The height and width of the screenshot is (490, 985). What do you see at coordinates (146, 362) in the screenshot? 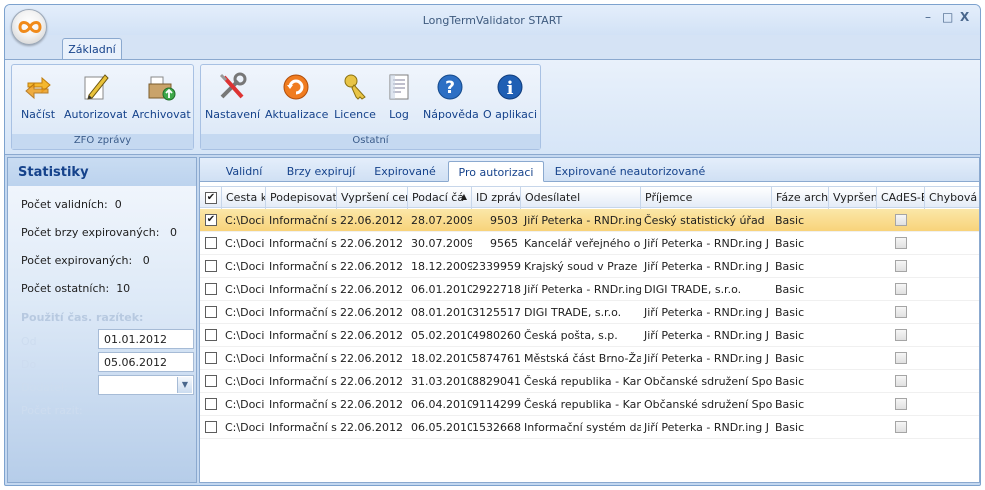
I see `to-date-input: 05.06.2012` at bounding box center [146, 362].